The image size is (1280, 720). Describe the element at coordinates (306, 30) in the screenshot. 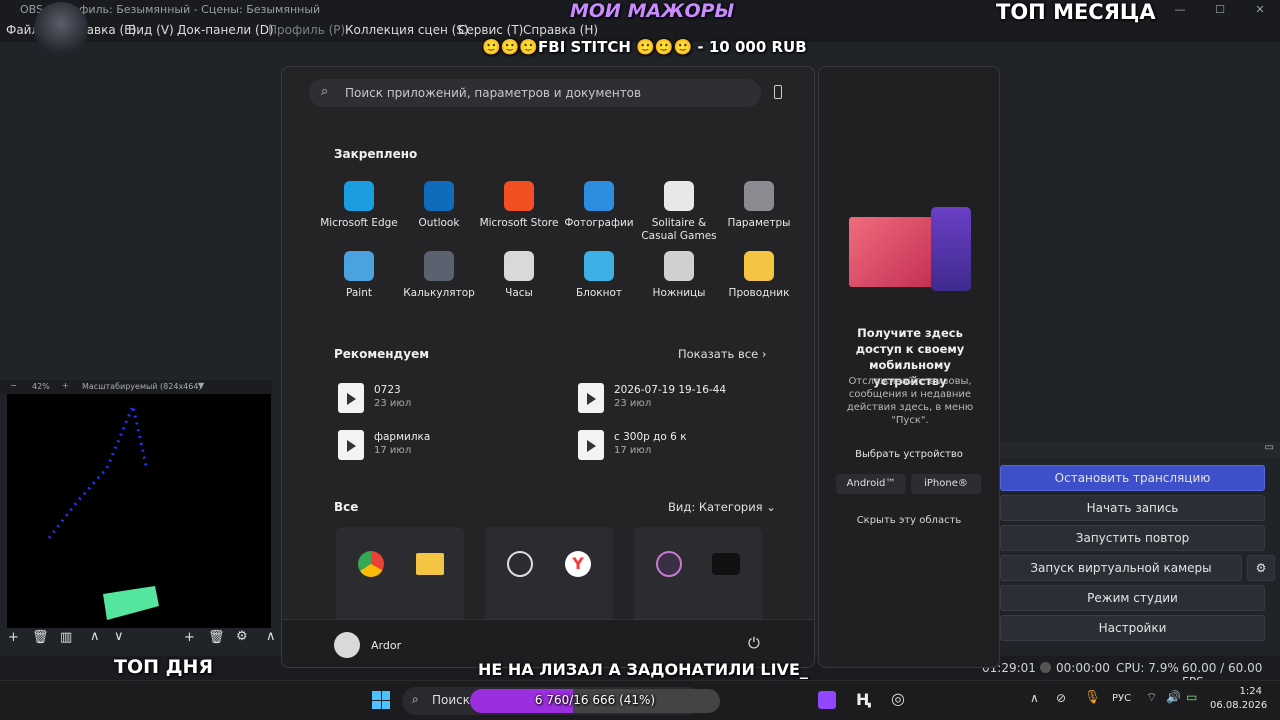

I see `menu-profile: Профиль (P)` at that location.